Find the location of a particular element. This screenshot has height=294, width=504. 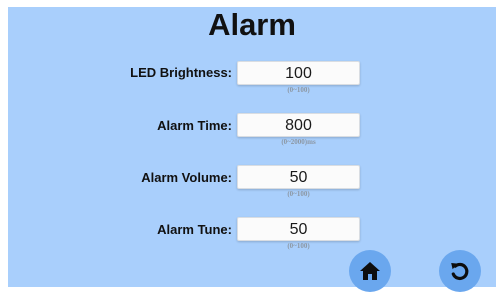

alarm-volume-label: Alarm Volume: is located at coordinates (186, 177).